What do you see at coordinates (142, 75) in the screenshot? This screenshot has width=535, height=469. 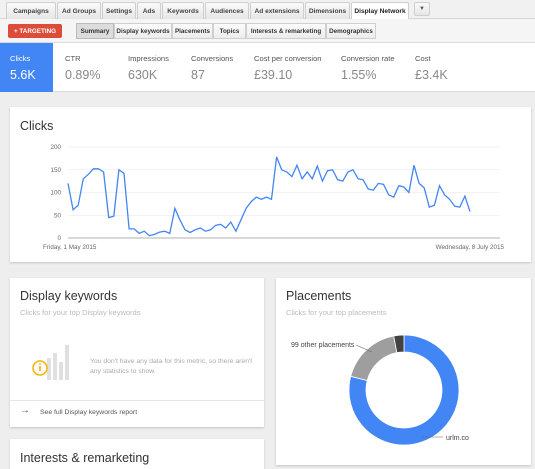 I see `metric-value: 630K` at bounding box center [142, 75].